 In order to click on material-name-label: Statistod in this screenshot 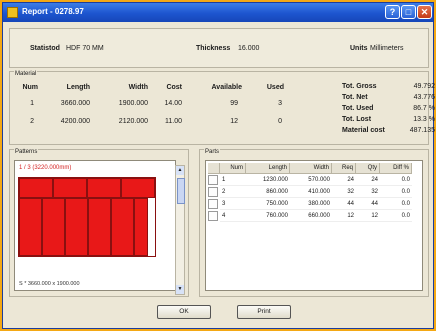, I will do `click(45, 48)`.